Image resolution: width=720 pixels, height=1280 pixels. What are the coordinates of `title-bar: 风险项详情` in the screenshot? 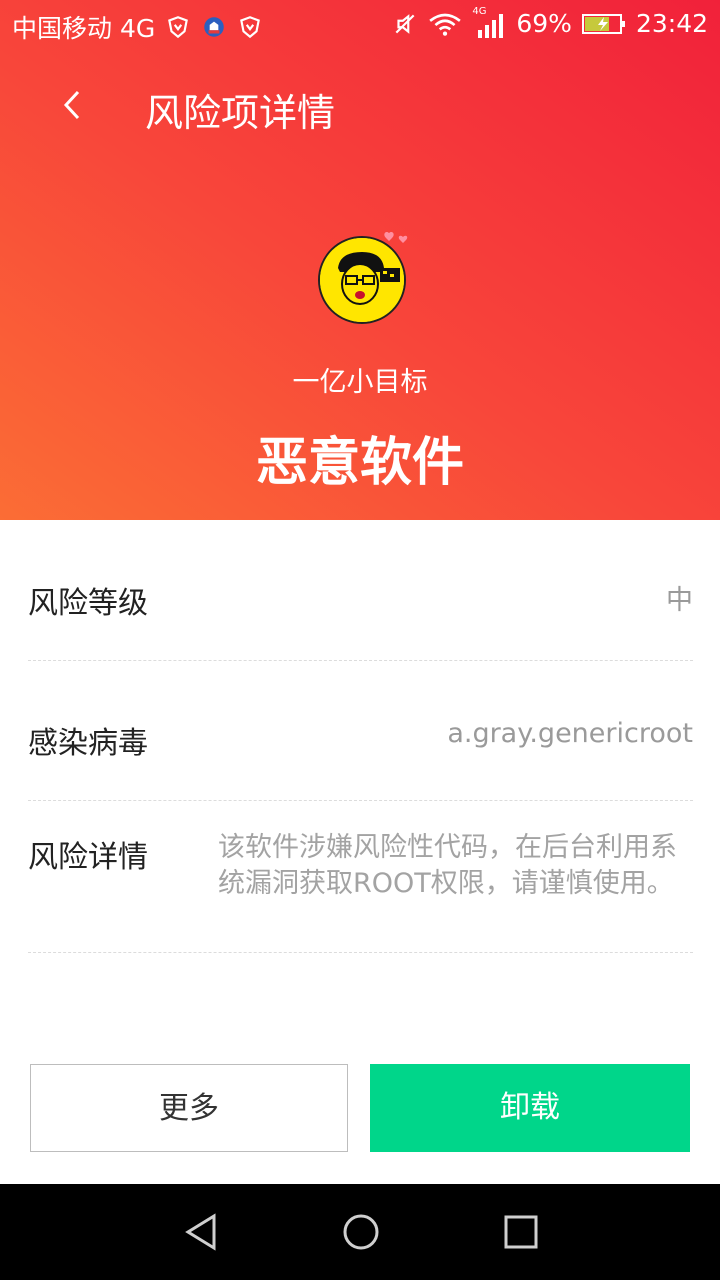 It's located at (360, 107).